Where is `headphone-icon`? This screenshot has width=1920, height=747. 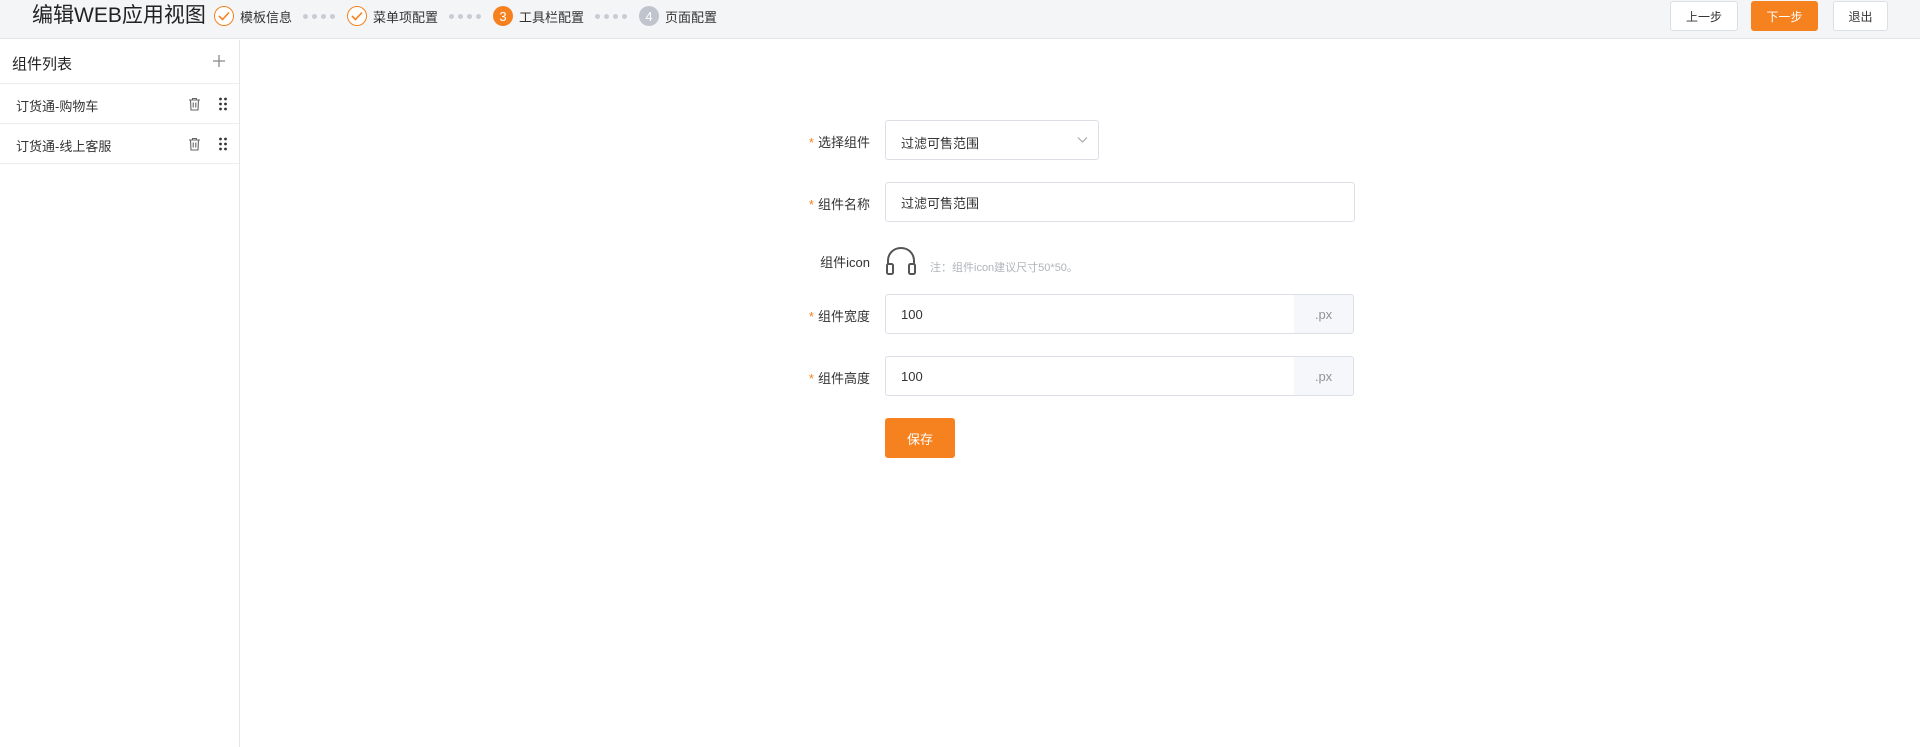 headphone-icon is located at coordinates (901, 261).